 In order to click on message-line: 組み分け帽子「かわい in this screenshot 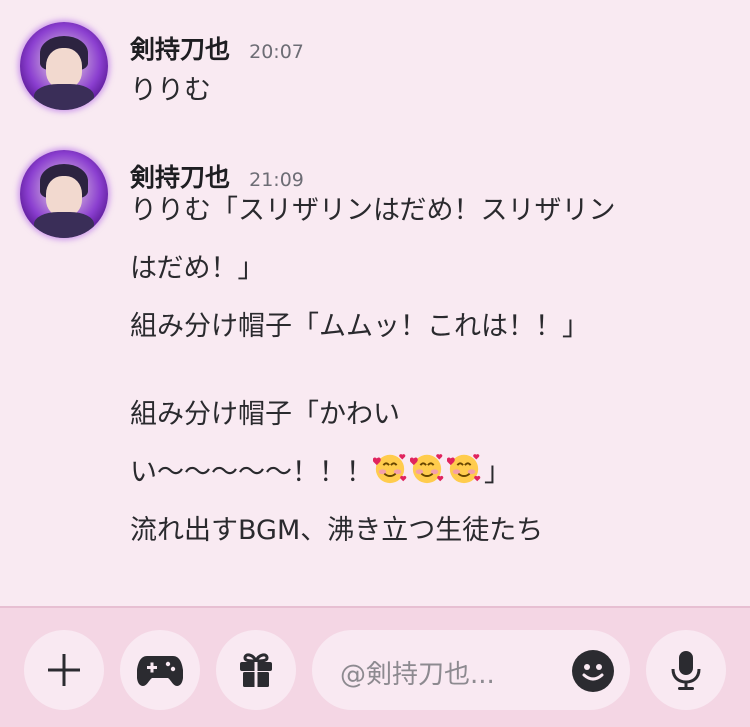, I will do `click(265, 414)`.